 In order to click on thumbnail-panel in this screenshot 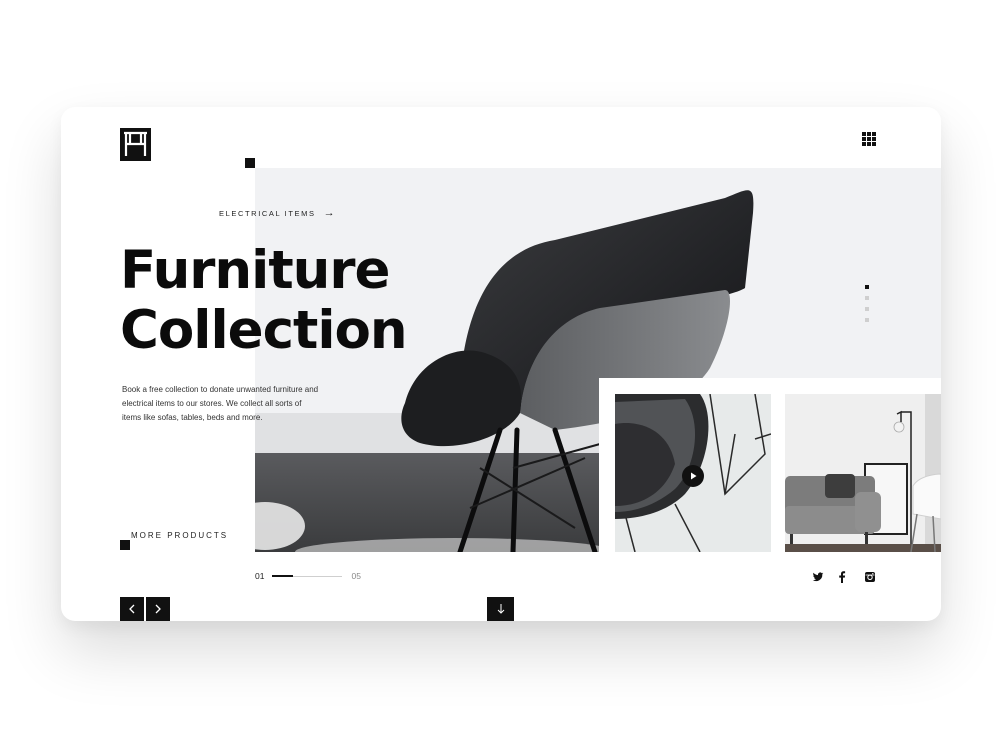, I will do `click(770, 465)`.